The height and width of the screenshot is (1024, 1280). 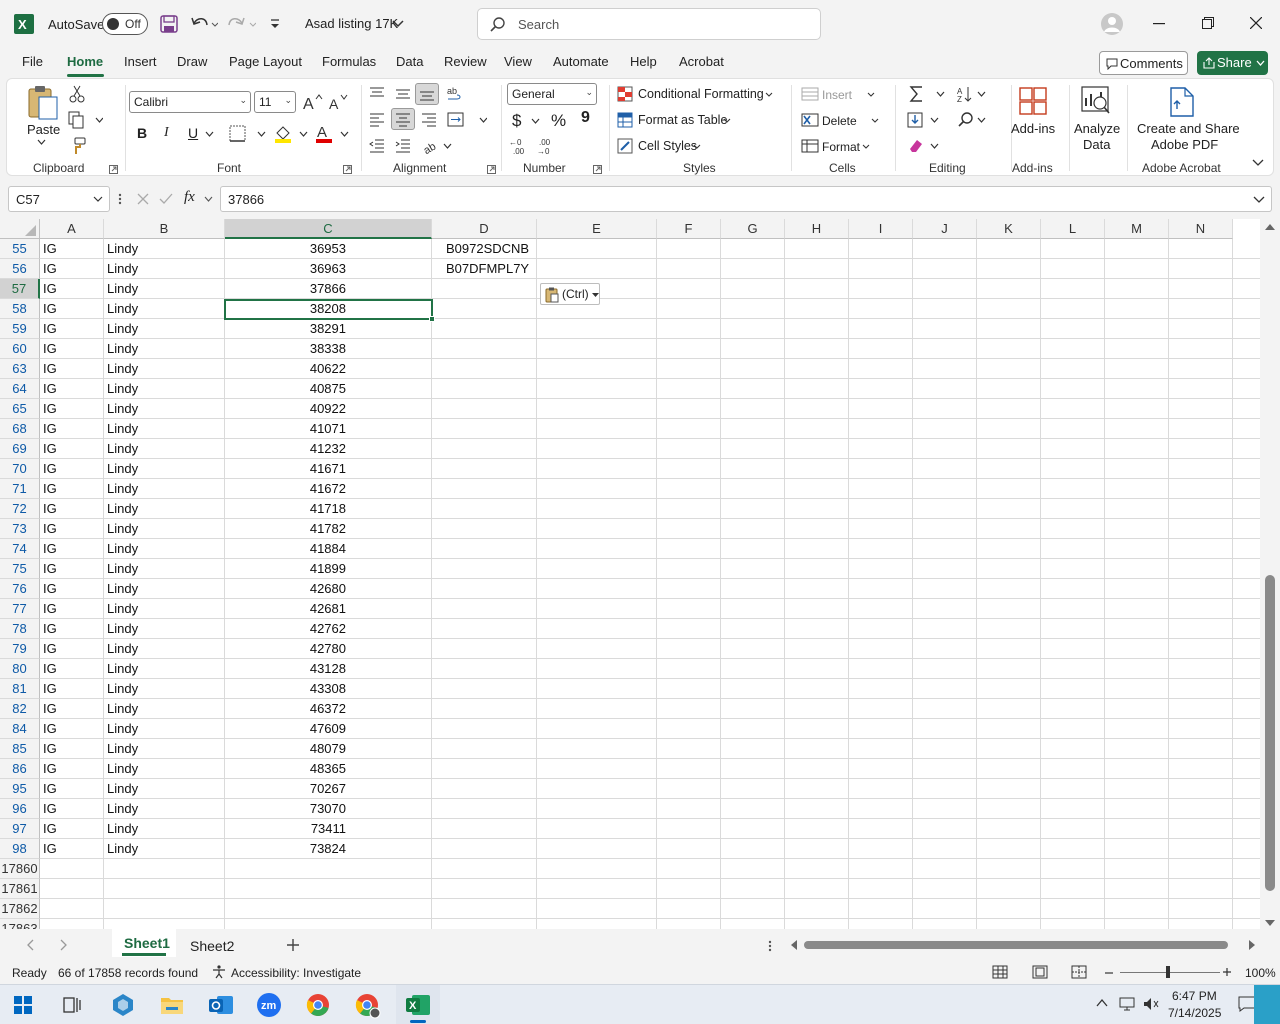 What do you see at coordinates (20, 269) in the screenshot?
I see `row-header: 56` at bounding box center [20, 269].